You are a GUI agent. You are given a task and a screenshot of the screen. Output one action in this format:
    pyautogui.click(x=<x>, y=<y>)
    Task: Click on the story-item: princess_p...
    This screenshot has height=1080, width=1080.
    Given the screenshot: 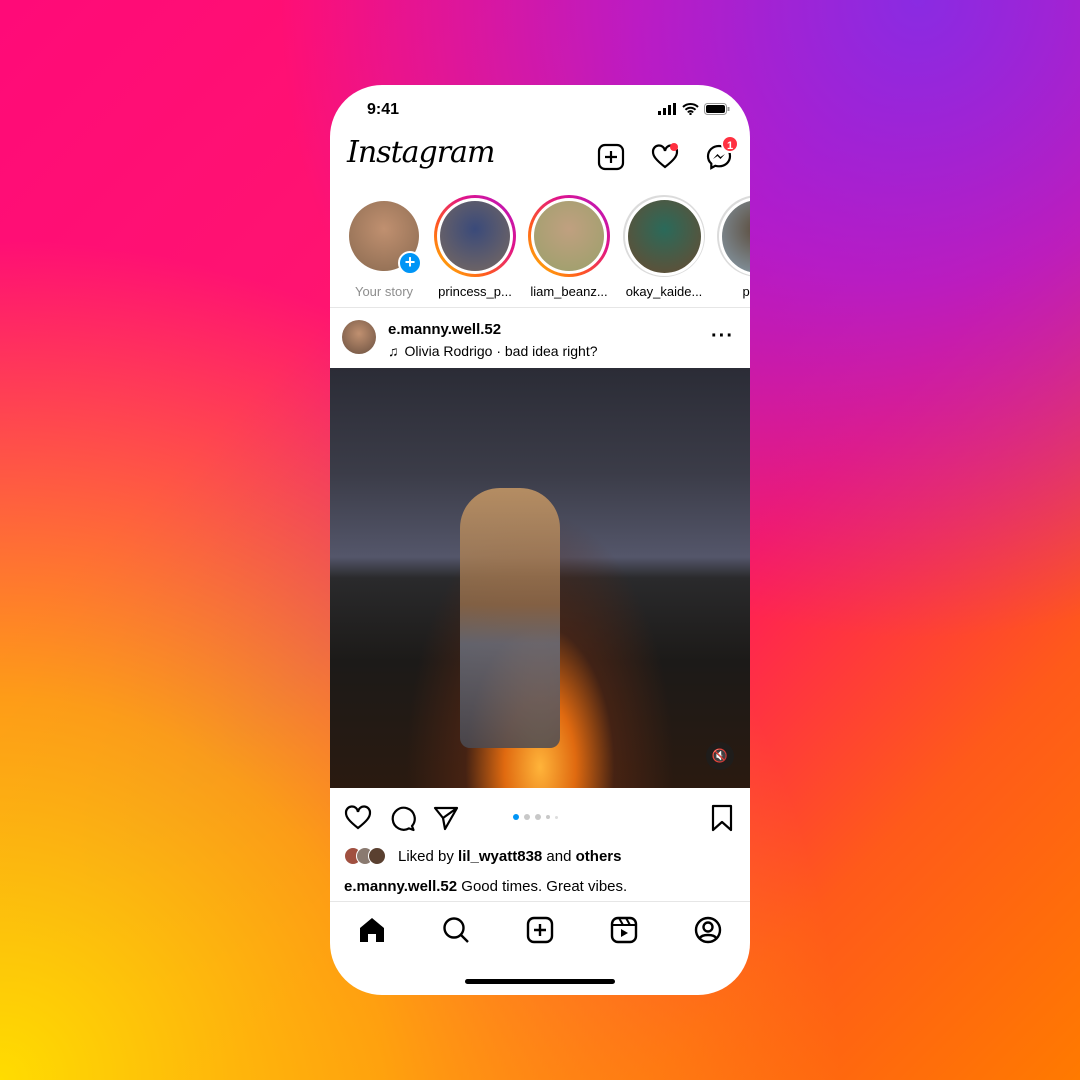 What is the action you would take?
    pyautogui.click(x=475, y=247)
    